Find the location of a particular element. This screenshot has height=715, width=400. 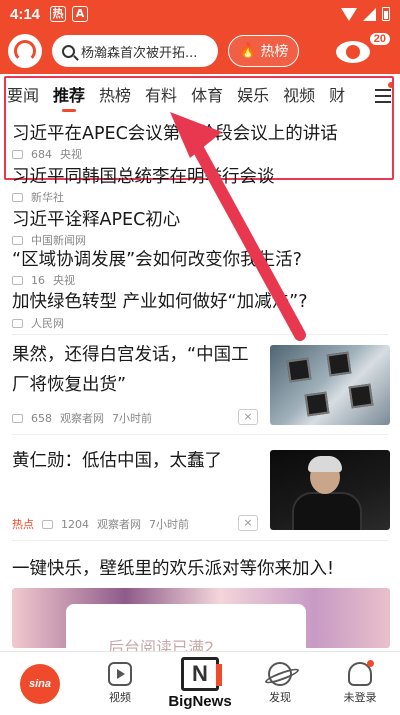

hot-notification-icon: 热 is located at coordinates (58, 14).